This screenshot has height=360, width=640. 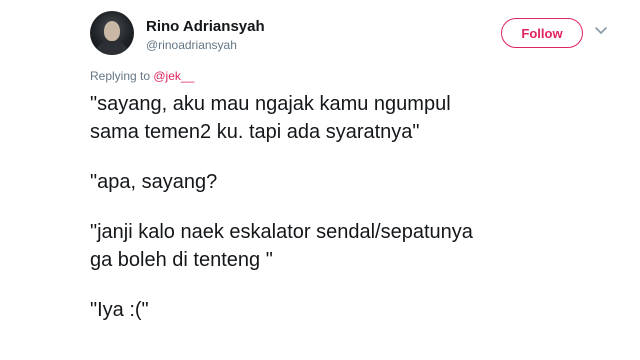 I want to click on avatar-body-shape, so click(x=112, y=48).